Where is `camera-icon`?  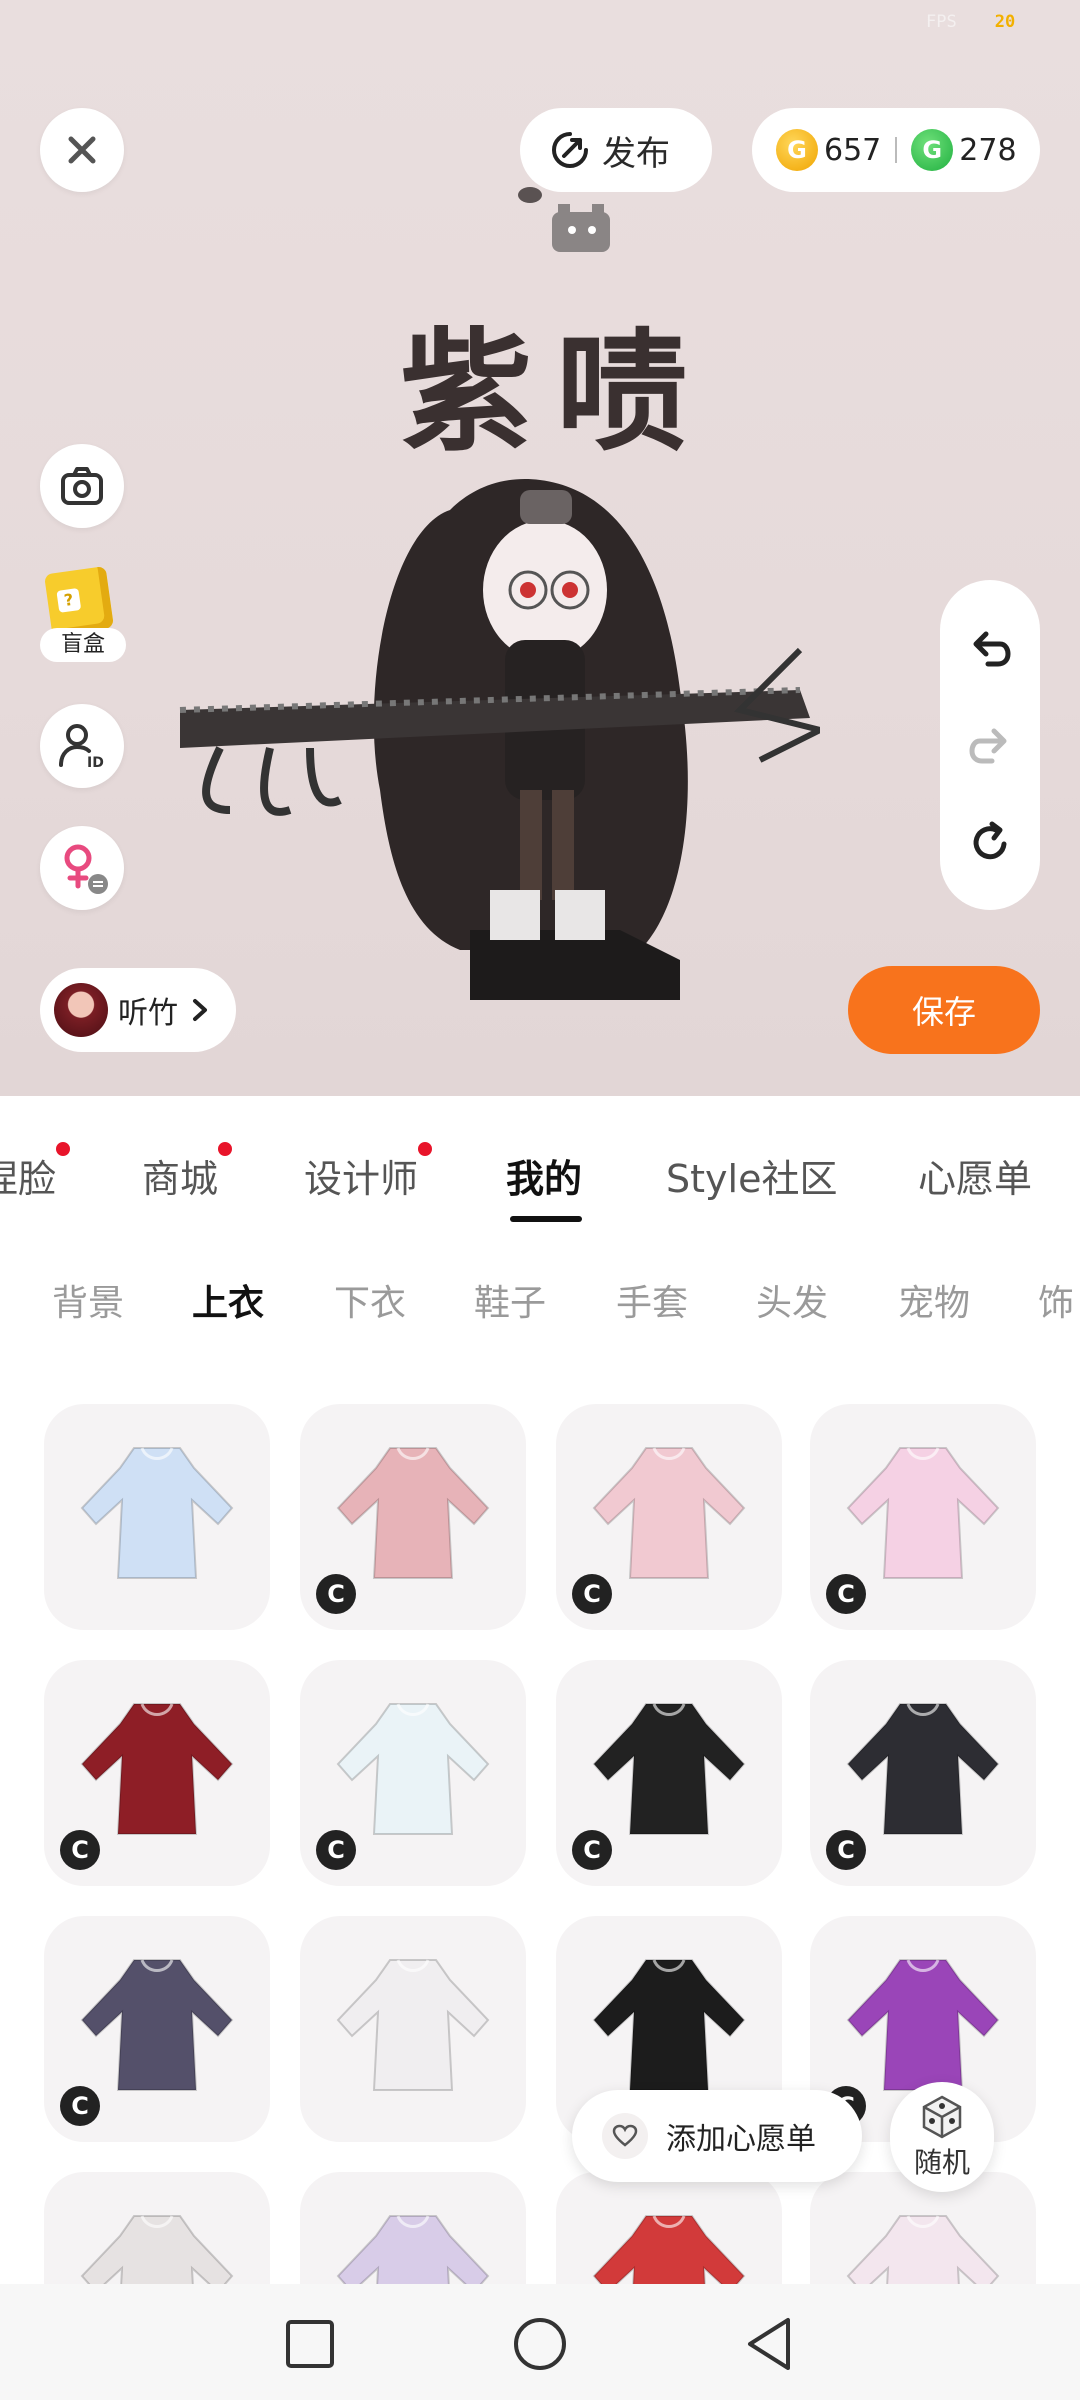 camera-icon is located at coordinates (82, 486).